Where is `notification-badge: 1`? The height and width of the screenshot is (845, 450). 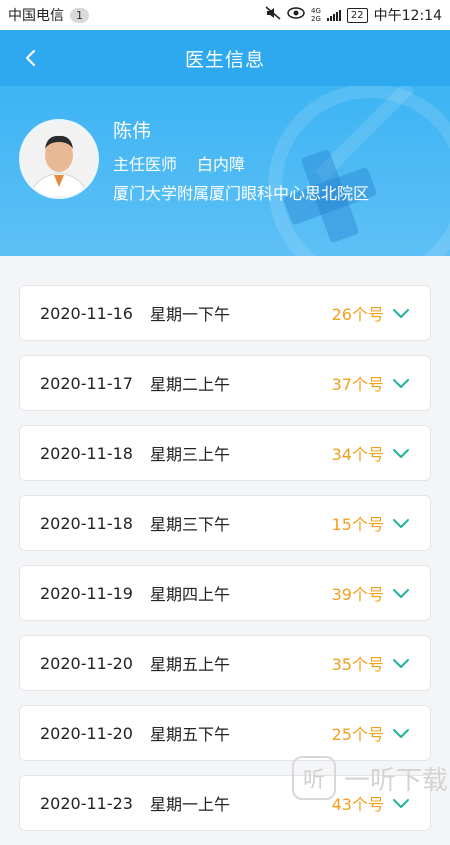 notification-badge: 1 is located at coordinates (79, 15).